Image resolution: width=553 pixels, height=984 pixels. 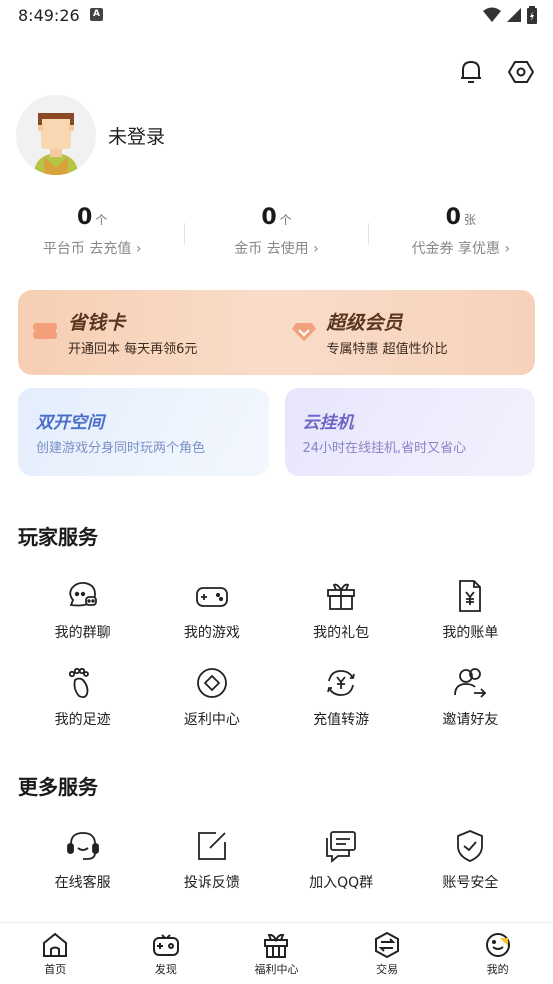 What do you see at coordinates (82, 846) in the screenshot?
I see `headset-icon` at bounding box center [82, 846].